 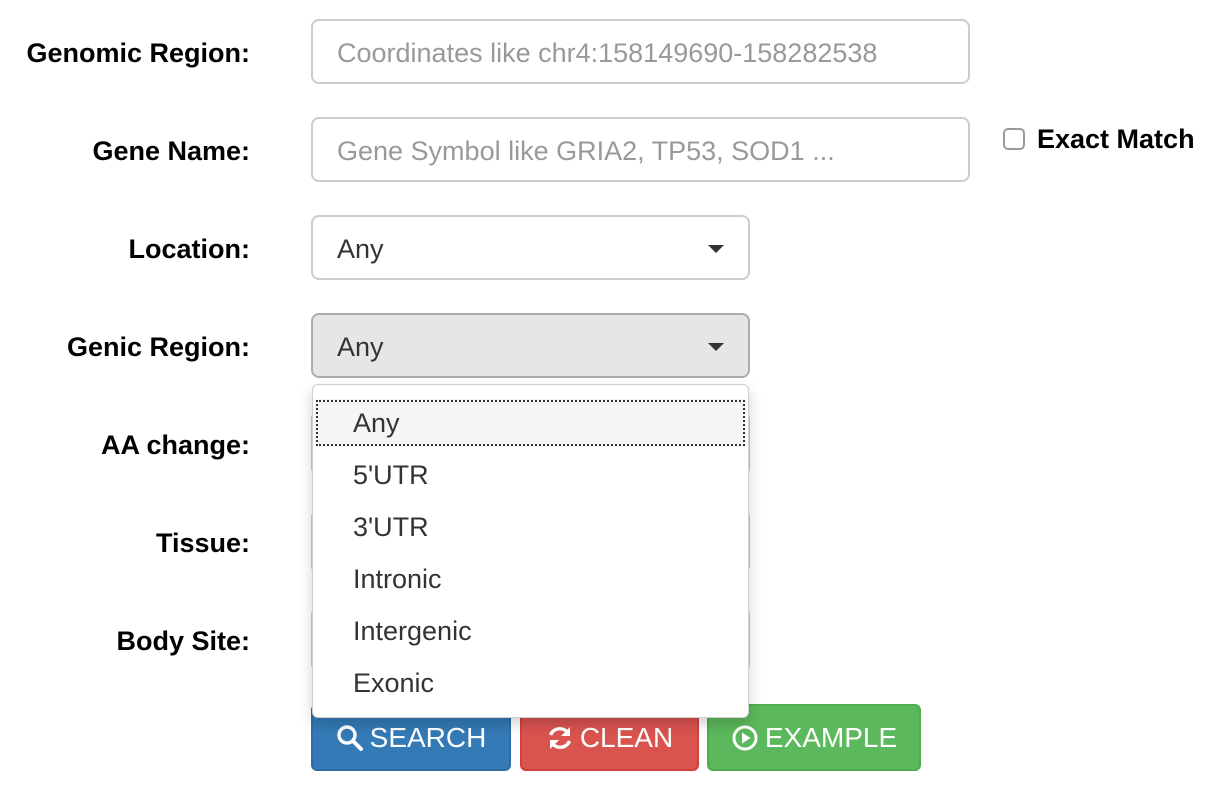 I want to click on genic-region-option-exonic: Exonic, so click(x=530, y=683).